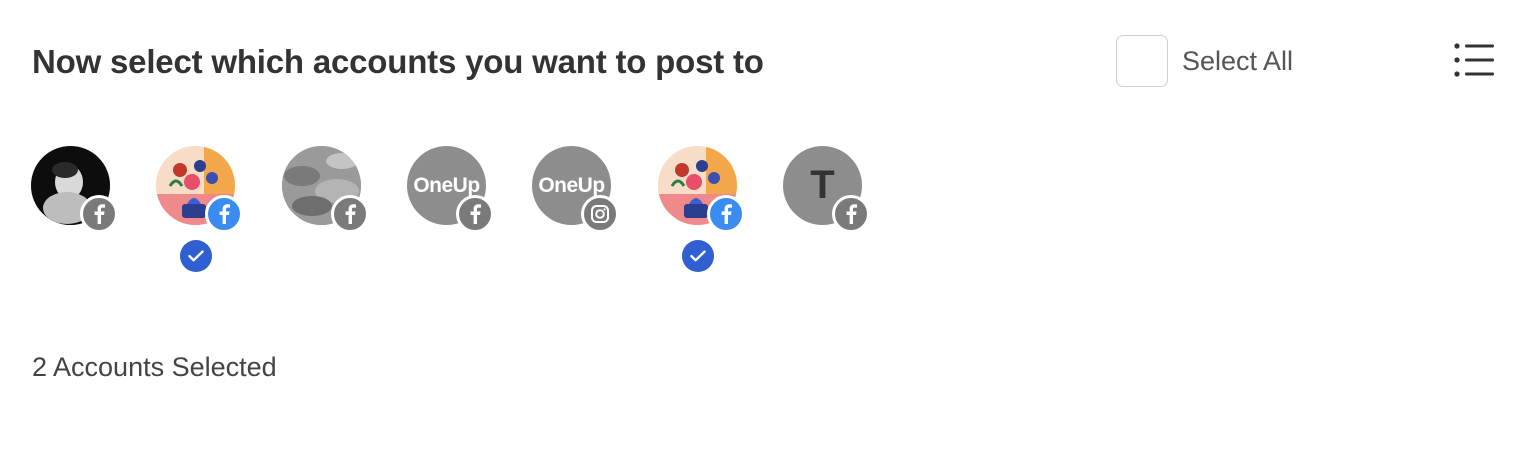 This screenshot has width=1536, height=474. I want to click on list-view-button, so click(1475, 60).